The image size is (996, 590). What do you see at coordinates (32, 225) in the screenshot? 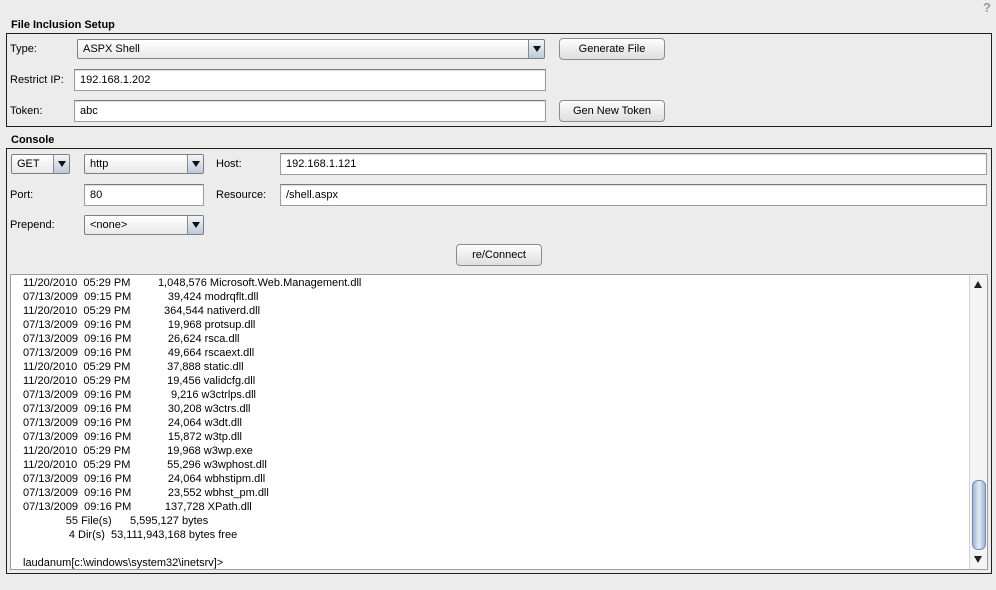
I see `prepend-label: Prepend:` at bounding box center [32, 225].